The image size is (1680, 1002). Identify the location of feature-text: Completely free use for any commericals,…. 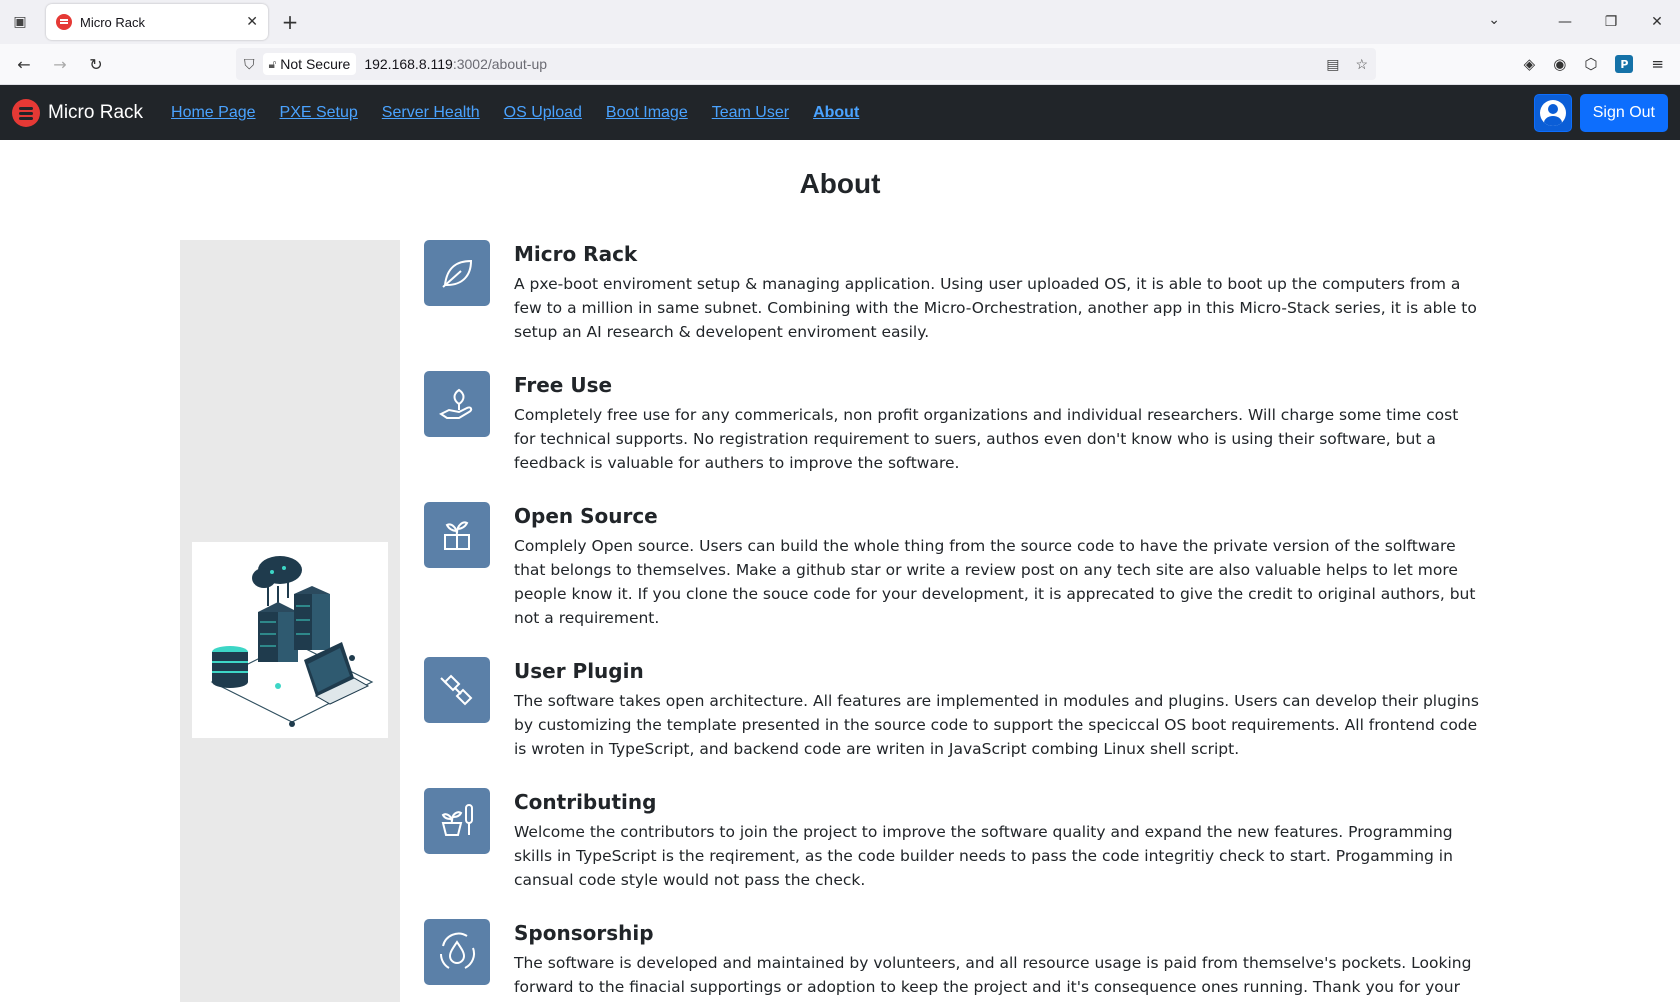
(986, 439).